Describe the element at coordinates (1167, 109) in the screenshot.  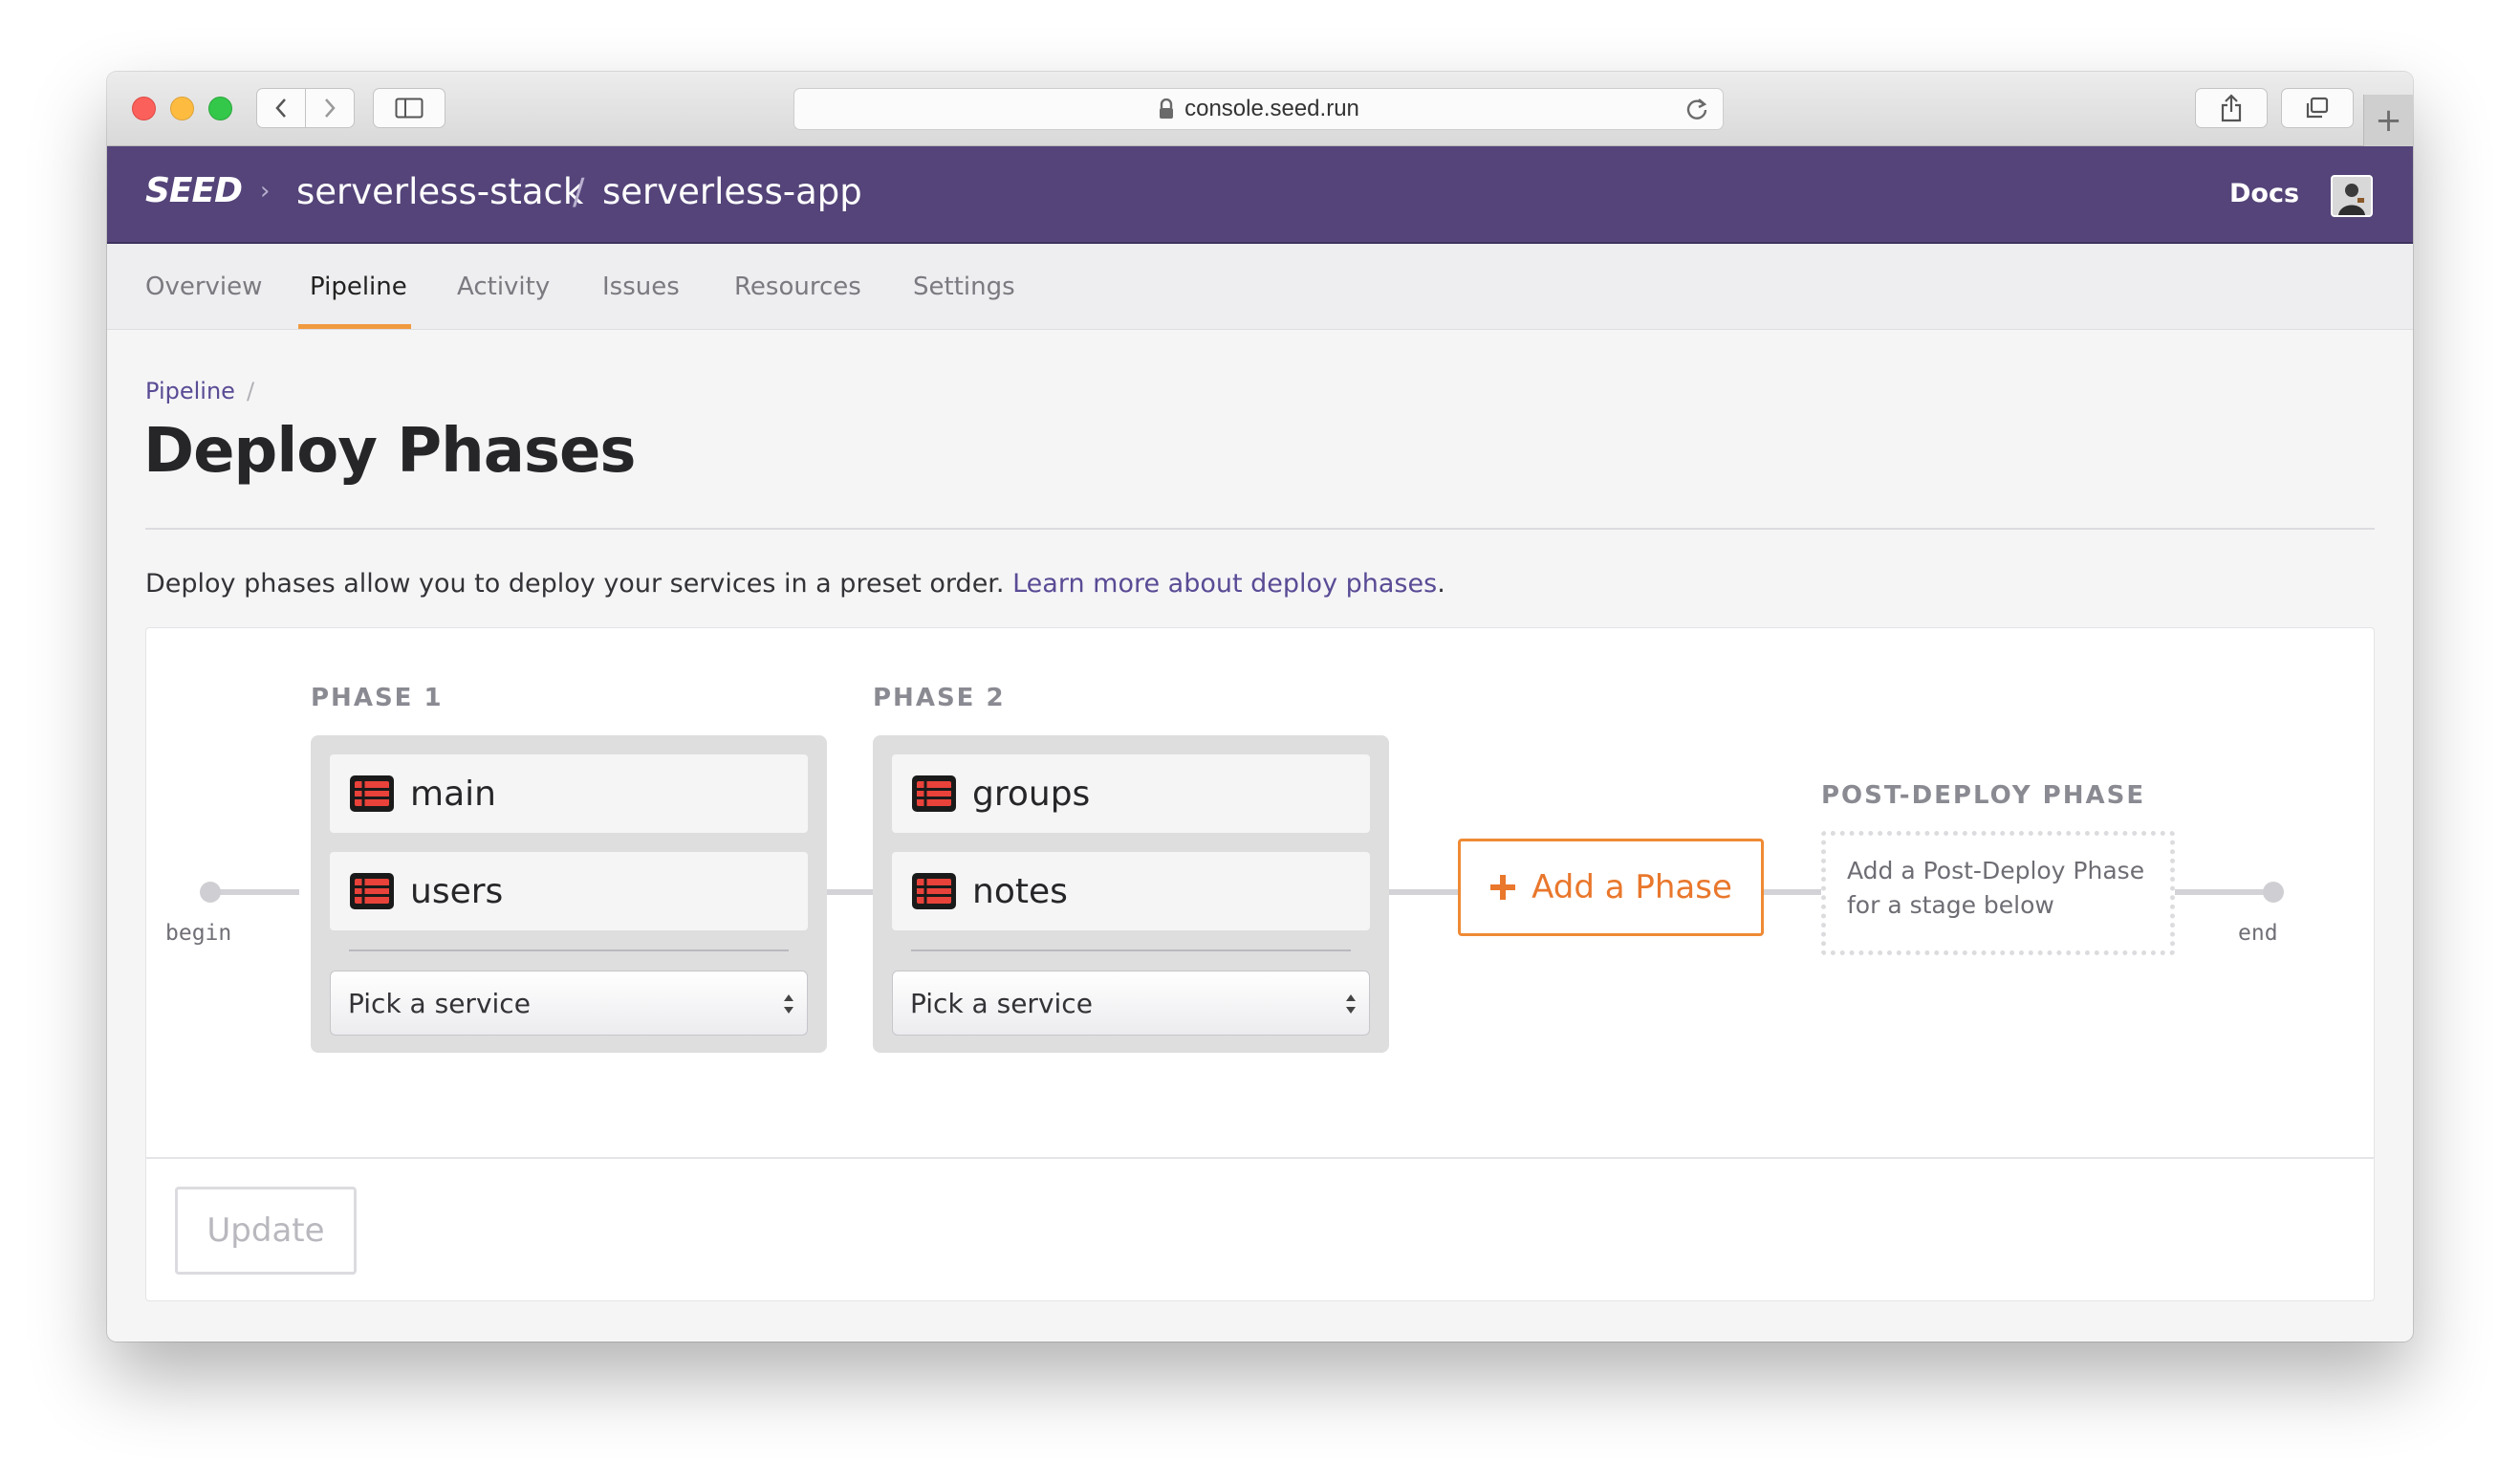
I see `lock-icon` at that location.